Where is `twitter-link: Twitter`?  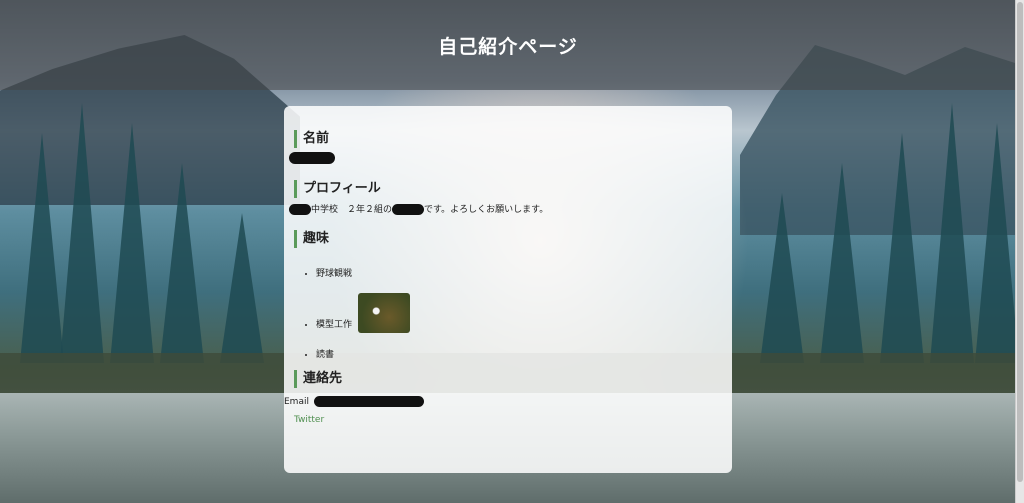 twitter-link: Twitter is located at coordinates (309, 420).